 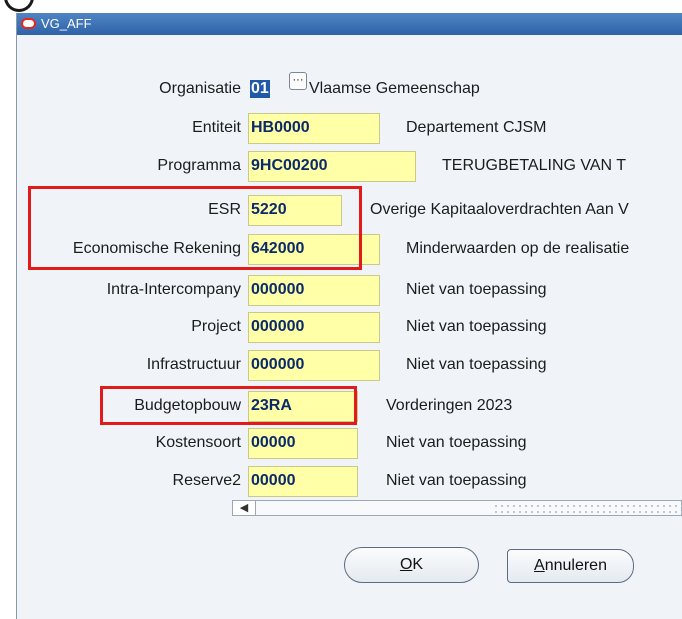 What do you see at coordinates (206, 480) in the screenshot?
I see `label-reserve2: Reserve2` at bounding box center [206, 480].